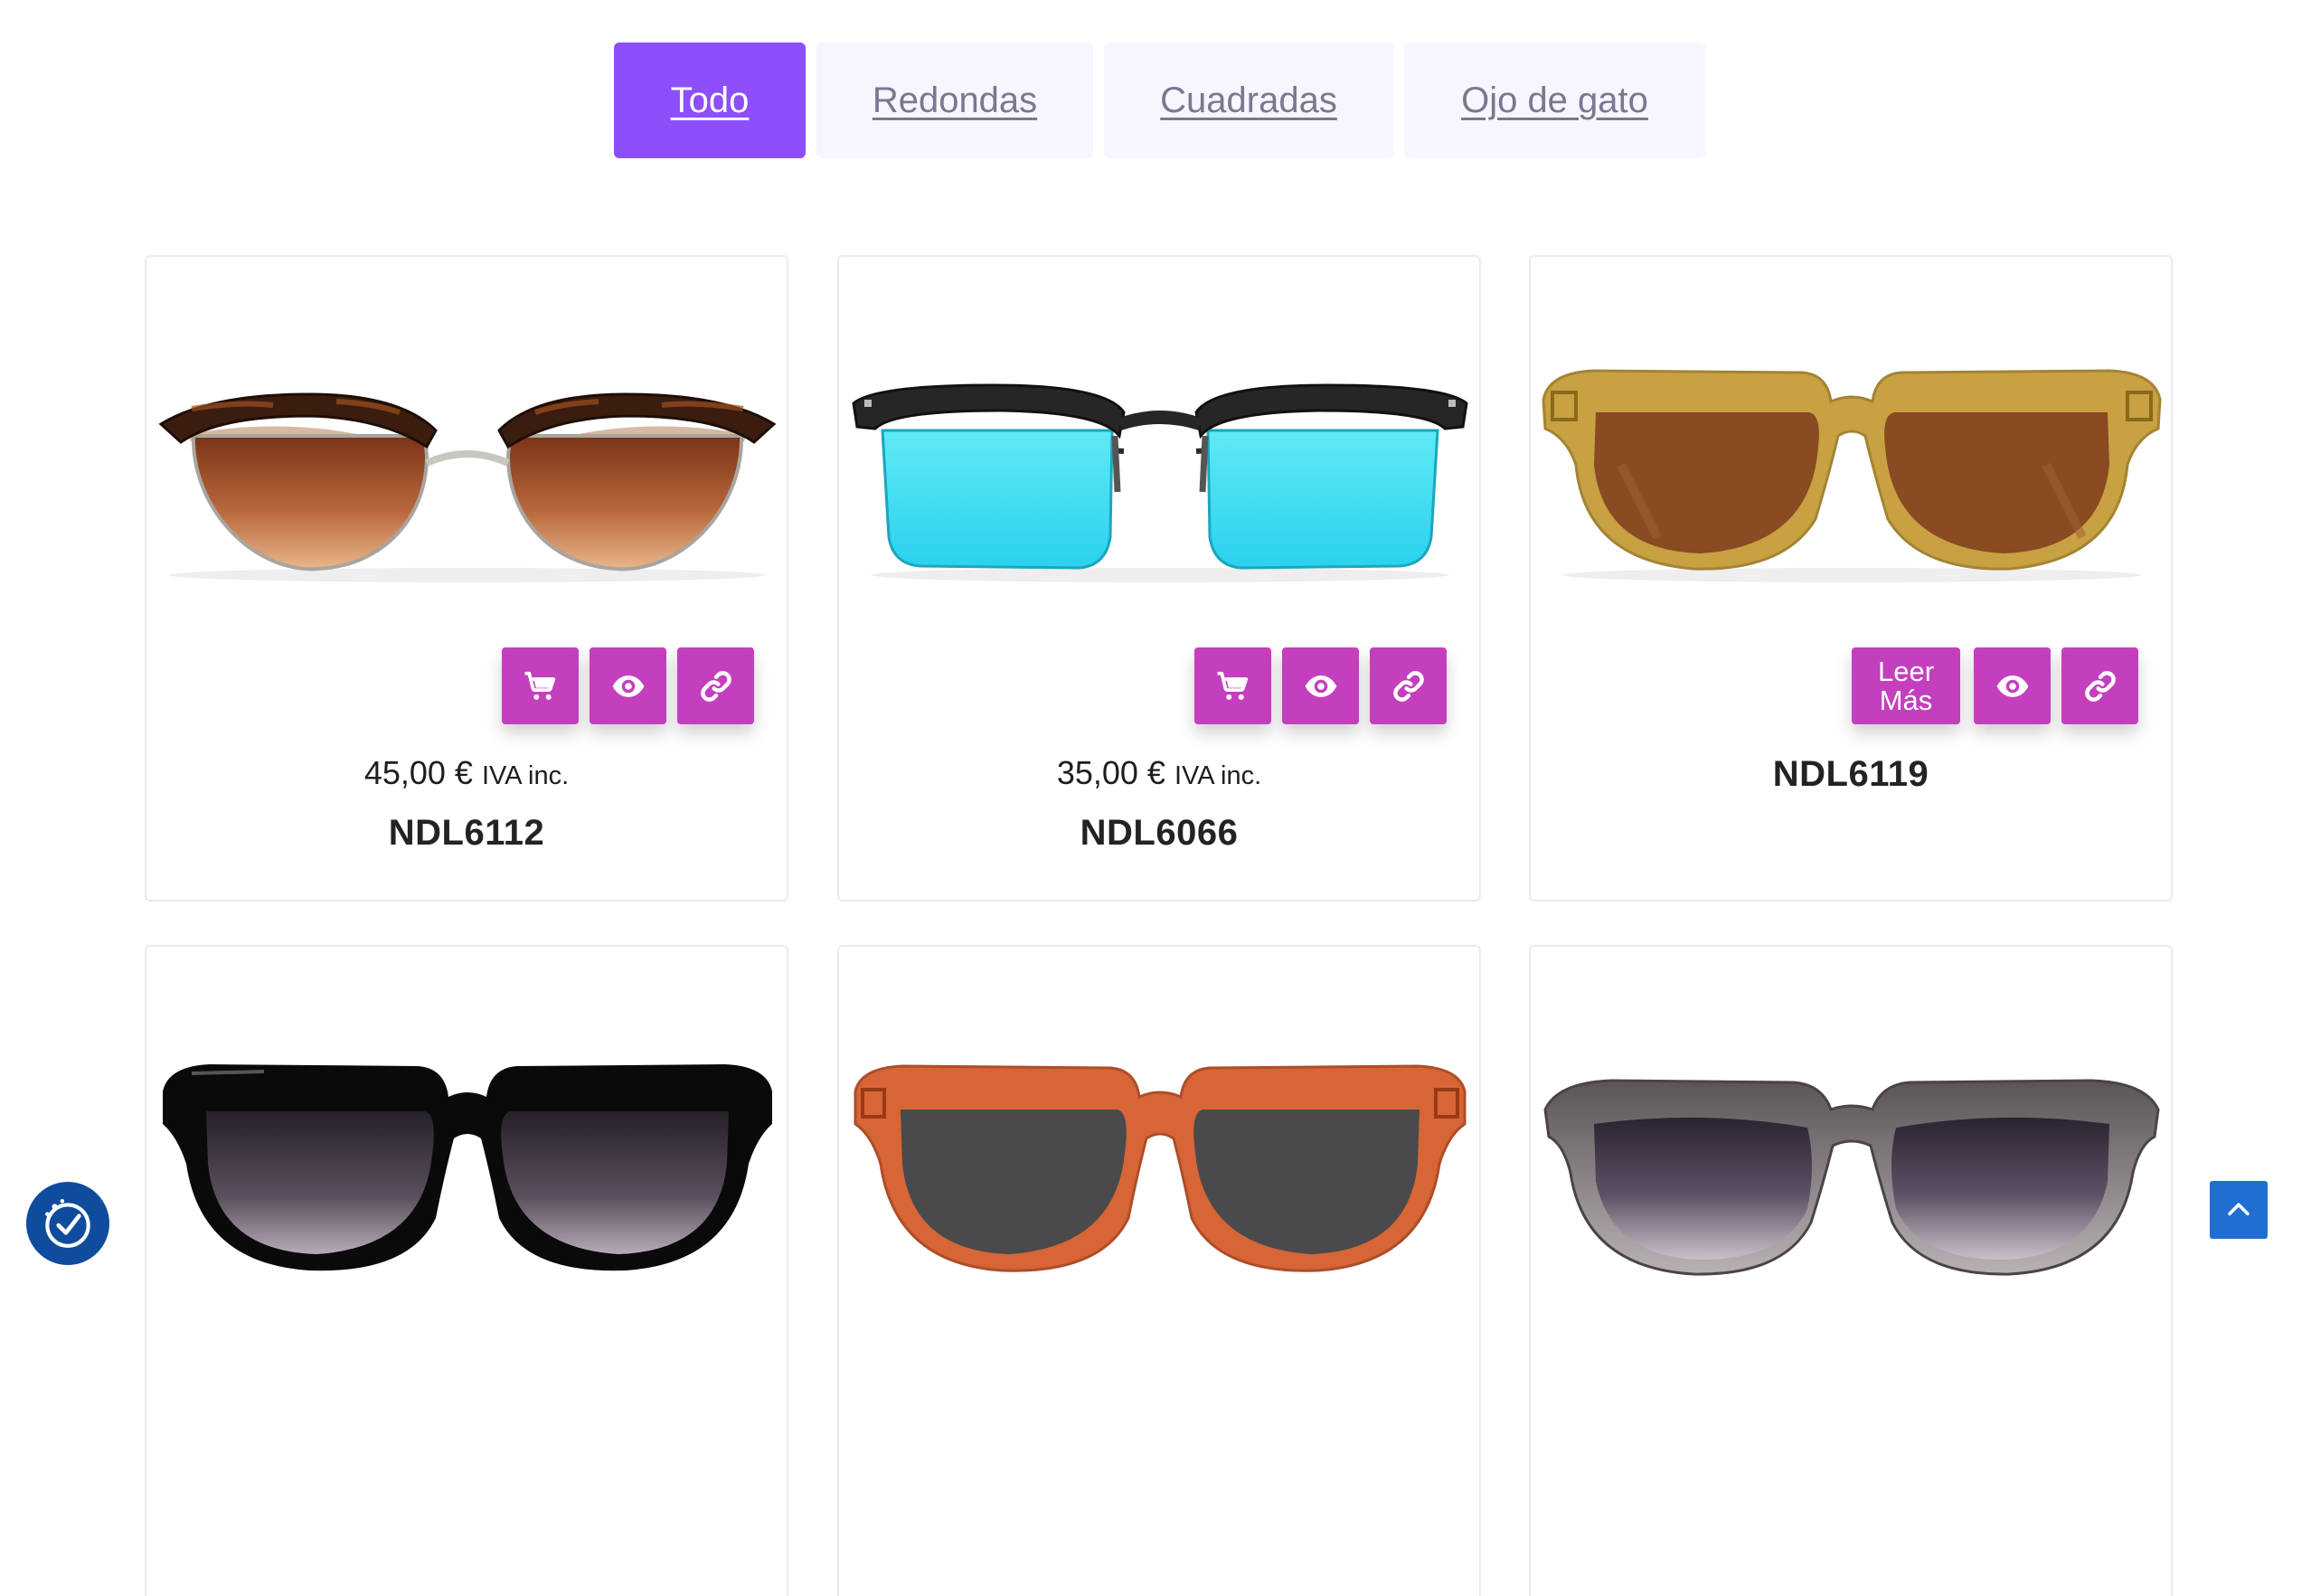 Image resolution: width=2311 pixels, height=1596 pixels. I want to click on product-price: 45,00 € IVA inc., so click(466, 773).